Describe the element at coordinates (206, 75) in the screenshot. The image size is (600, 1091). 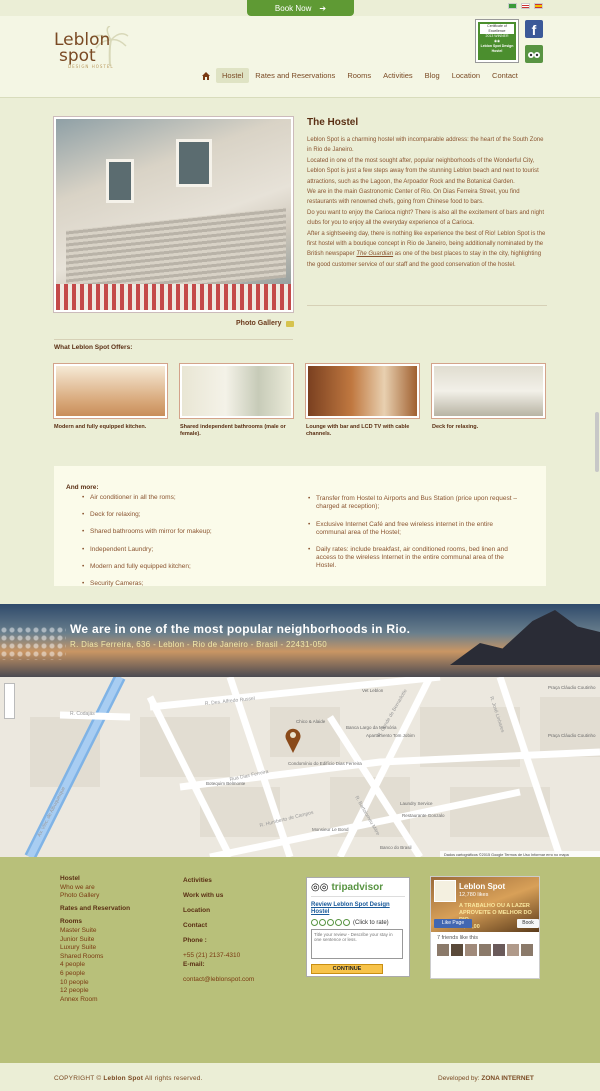
I see `home-icon` at that location.